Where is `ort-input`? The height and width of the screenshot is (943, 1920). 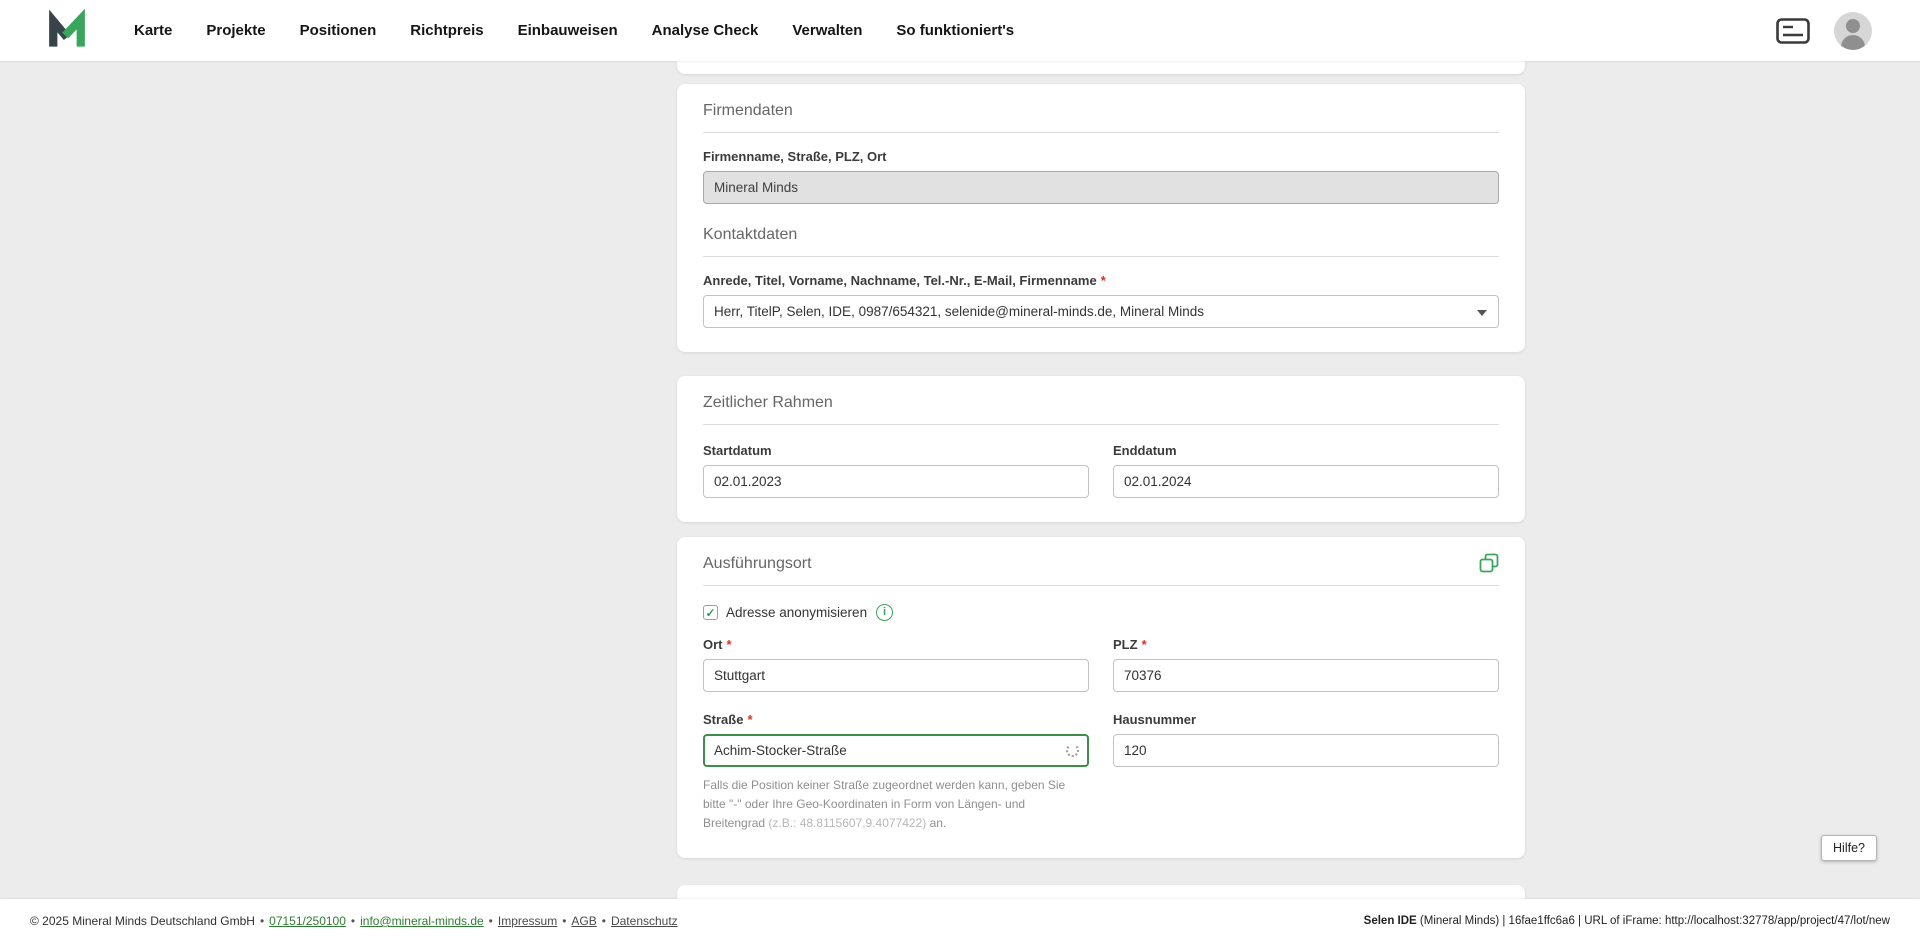 ort-input is located at coordinates (896, 675).